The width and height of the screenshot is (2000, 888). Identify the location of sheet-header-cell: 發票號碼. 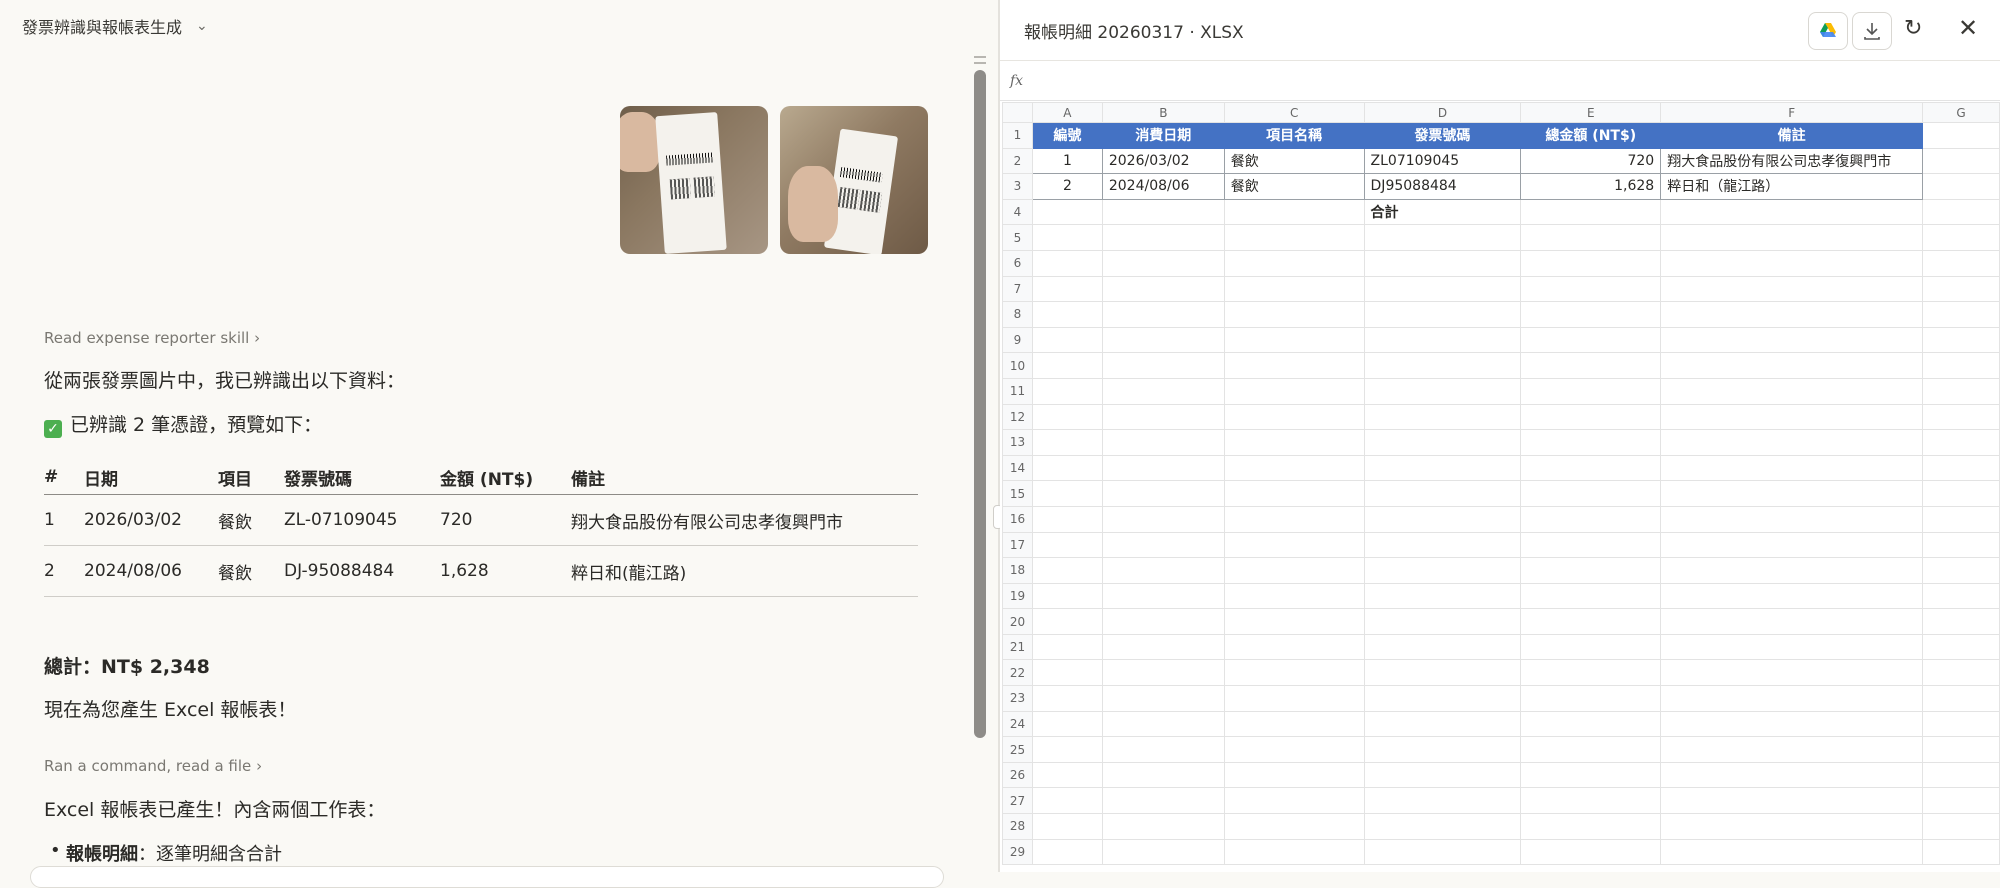
(1442, 135).